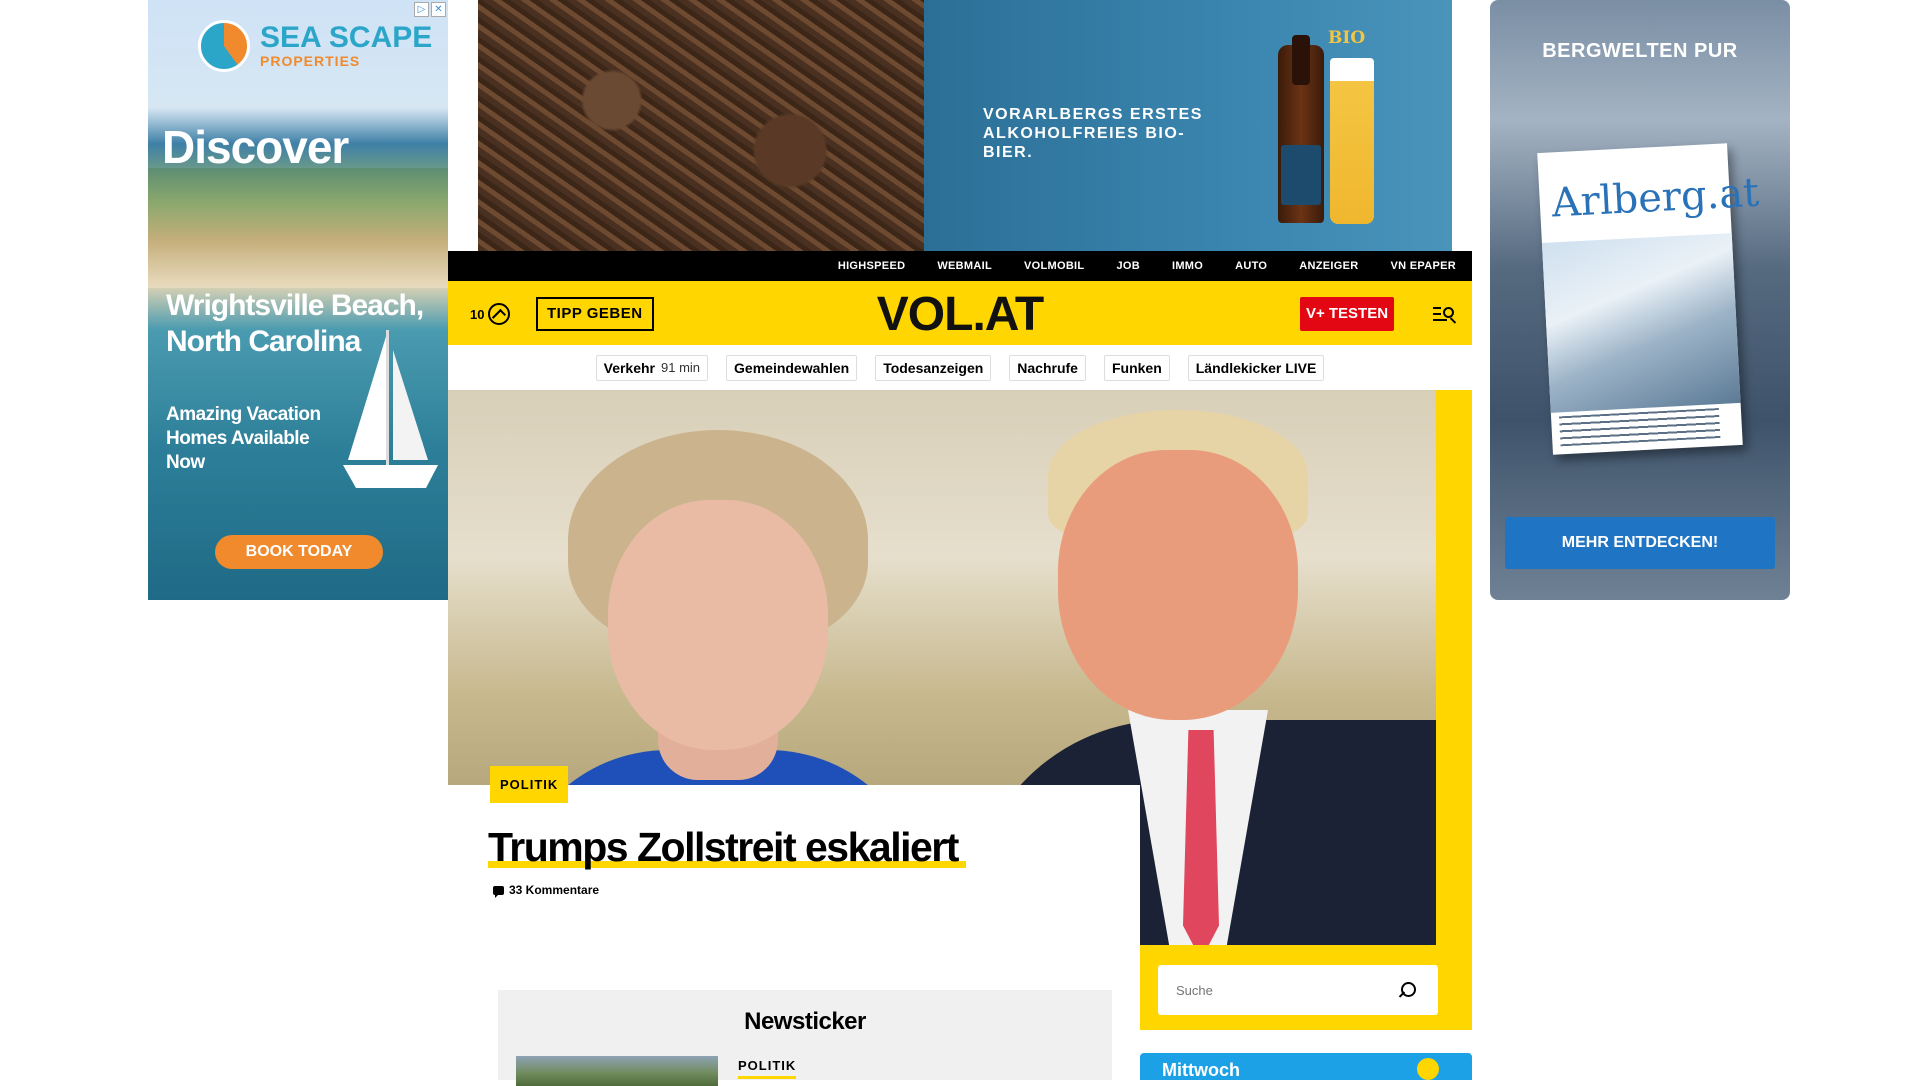 Image resolution: width=1920 pixels, height=1086 pixels. Describe the element at coordinates (1054, 266) in the screenshot. I see `nav-volmobil: VOLMOBIL` at that location.